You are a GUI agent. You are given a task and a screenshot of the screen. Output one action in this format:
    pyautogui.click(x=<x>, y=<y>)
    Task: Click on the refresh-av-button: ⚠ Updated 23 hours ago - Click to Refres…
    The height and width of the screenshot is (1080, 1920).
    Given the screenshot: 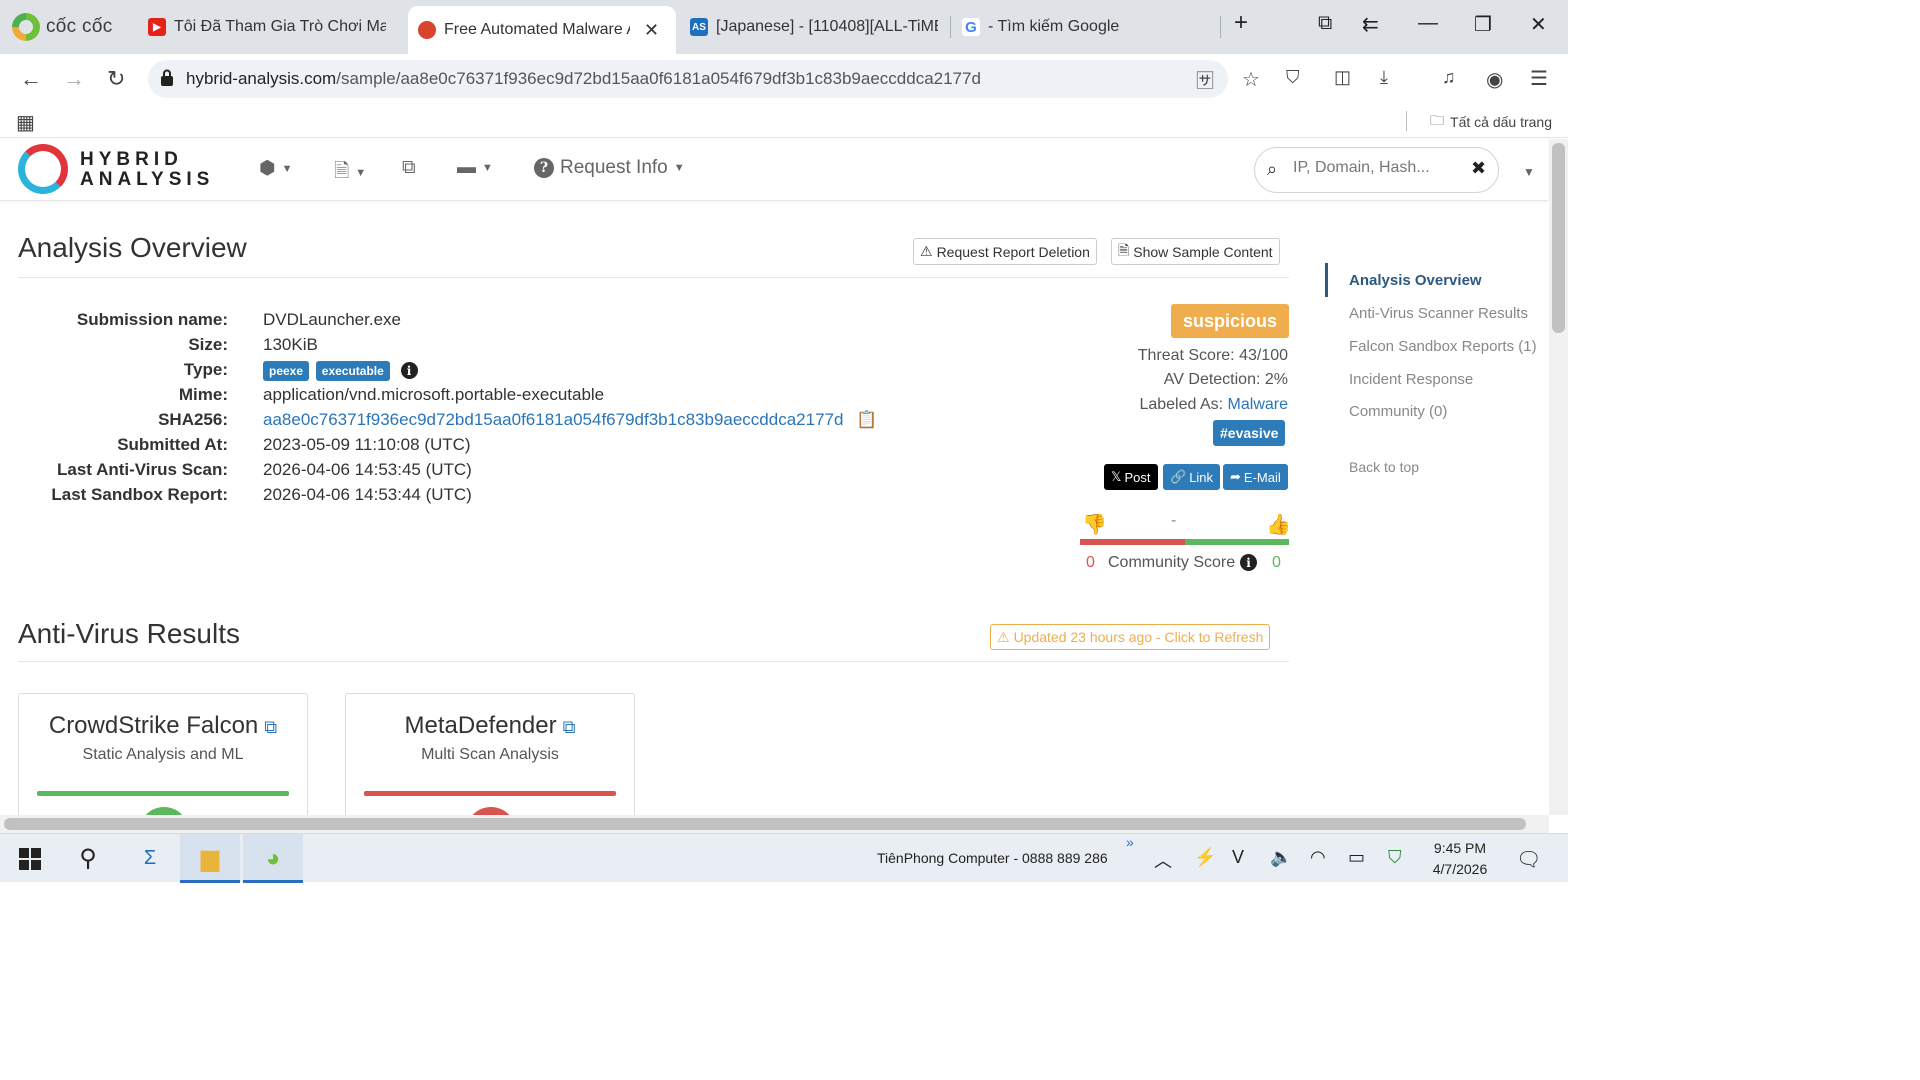 What is the action you would take?
    pyautogui.click(x=1130, y=637)
    